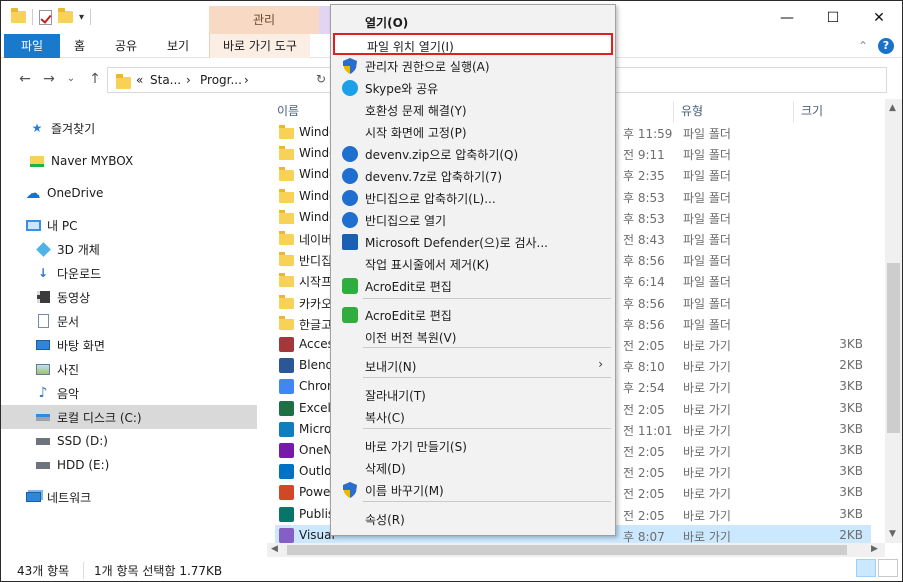 This screenshot has height=582, width=903. Describe the element at coordinates (129, 465) in the screenshot. I see `nav-item-hdd-e: HDD (E:)` at that location.